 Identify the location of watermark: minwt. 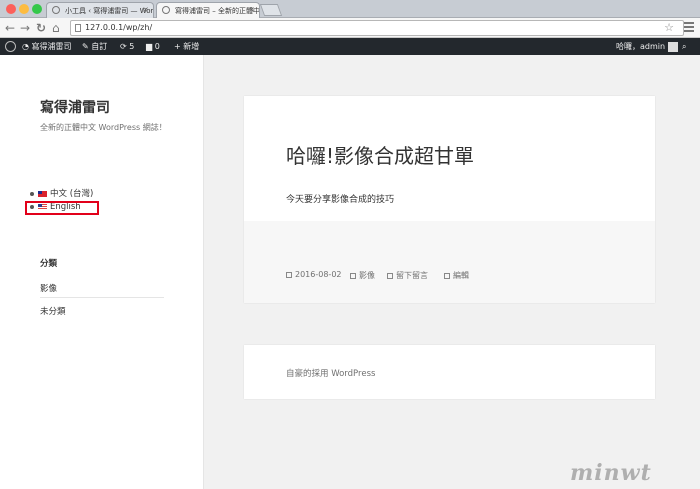
(611, 473).